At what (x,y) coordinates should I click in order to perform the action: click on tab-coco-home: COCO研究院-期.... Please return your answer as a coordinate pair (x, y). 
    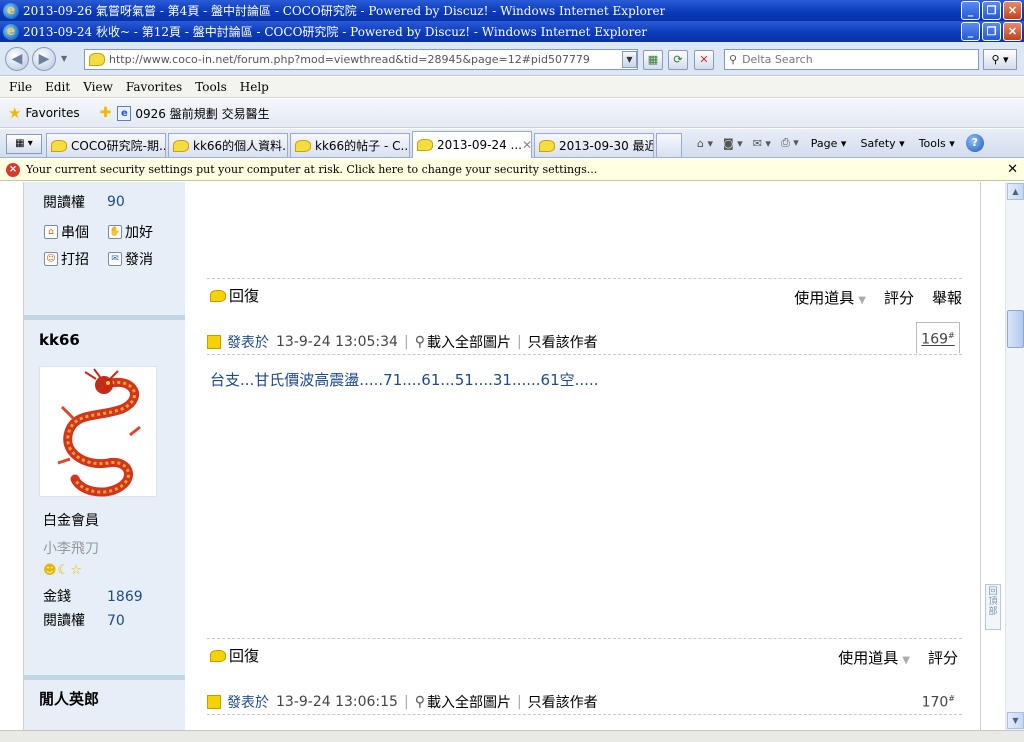
    Looking at the image, I should click on (106, 145).